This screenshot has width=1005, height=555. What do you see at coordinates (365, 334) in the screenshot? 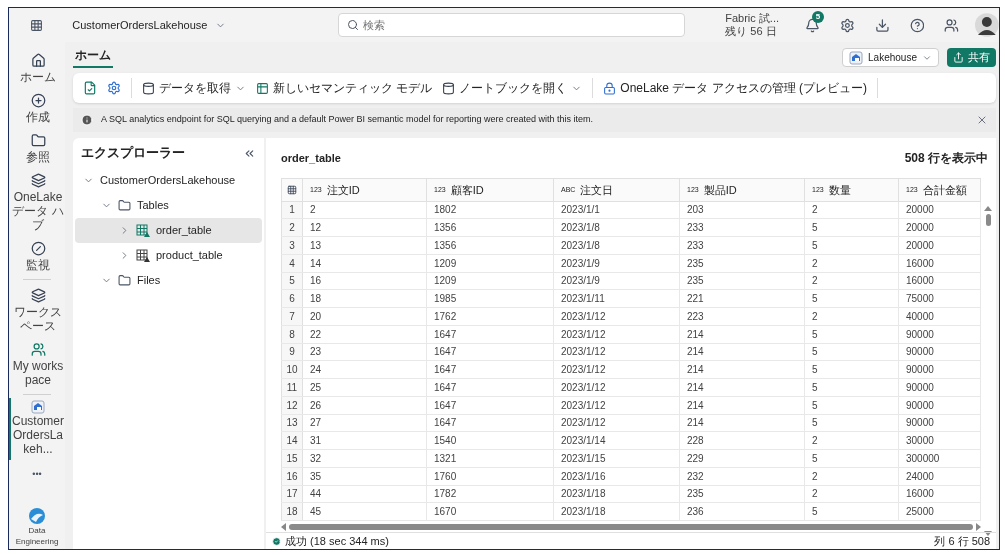
I see `table-cell: 22` at bounding box center [365, 334].